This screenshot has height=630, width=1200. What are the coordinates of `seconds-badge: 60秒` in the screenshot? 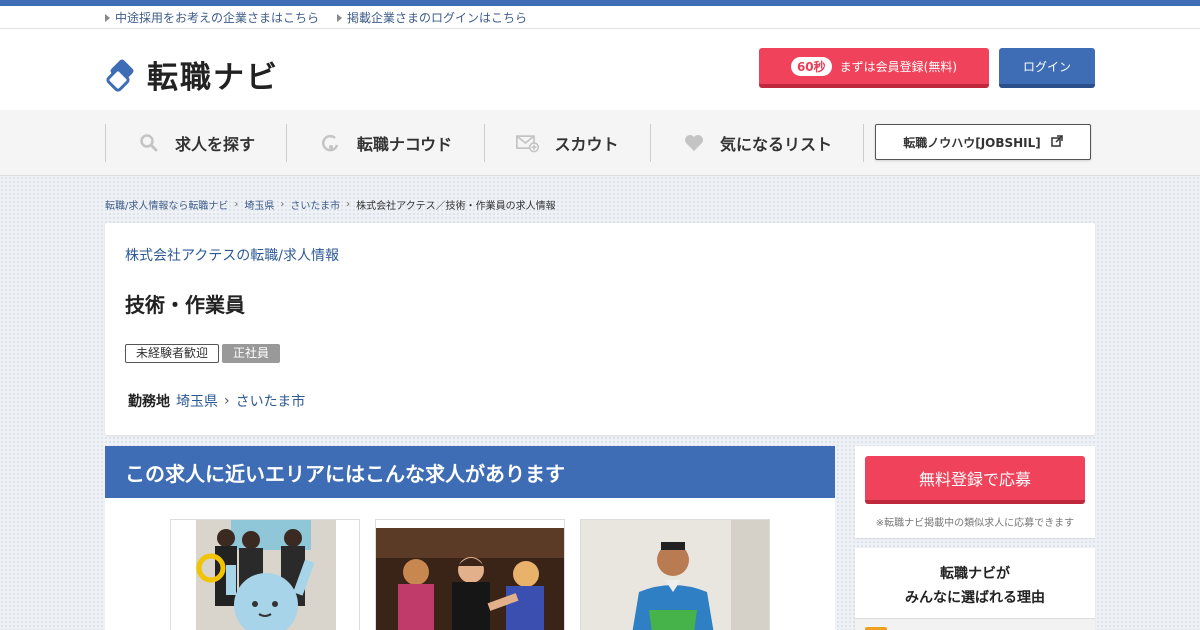 It's located at (811, 66).